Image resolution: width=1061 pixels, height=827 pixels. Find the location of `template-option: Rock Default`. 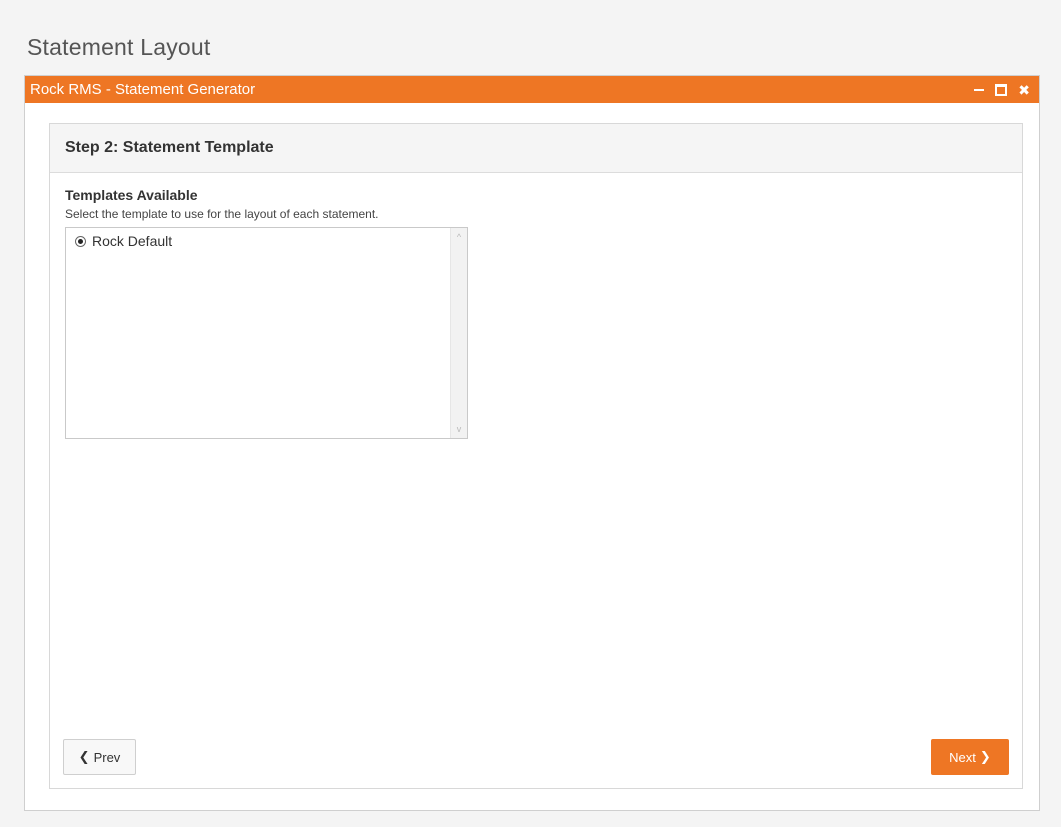

template-option: Rock Default is located at coordinates (266, 238).